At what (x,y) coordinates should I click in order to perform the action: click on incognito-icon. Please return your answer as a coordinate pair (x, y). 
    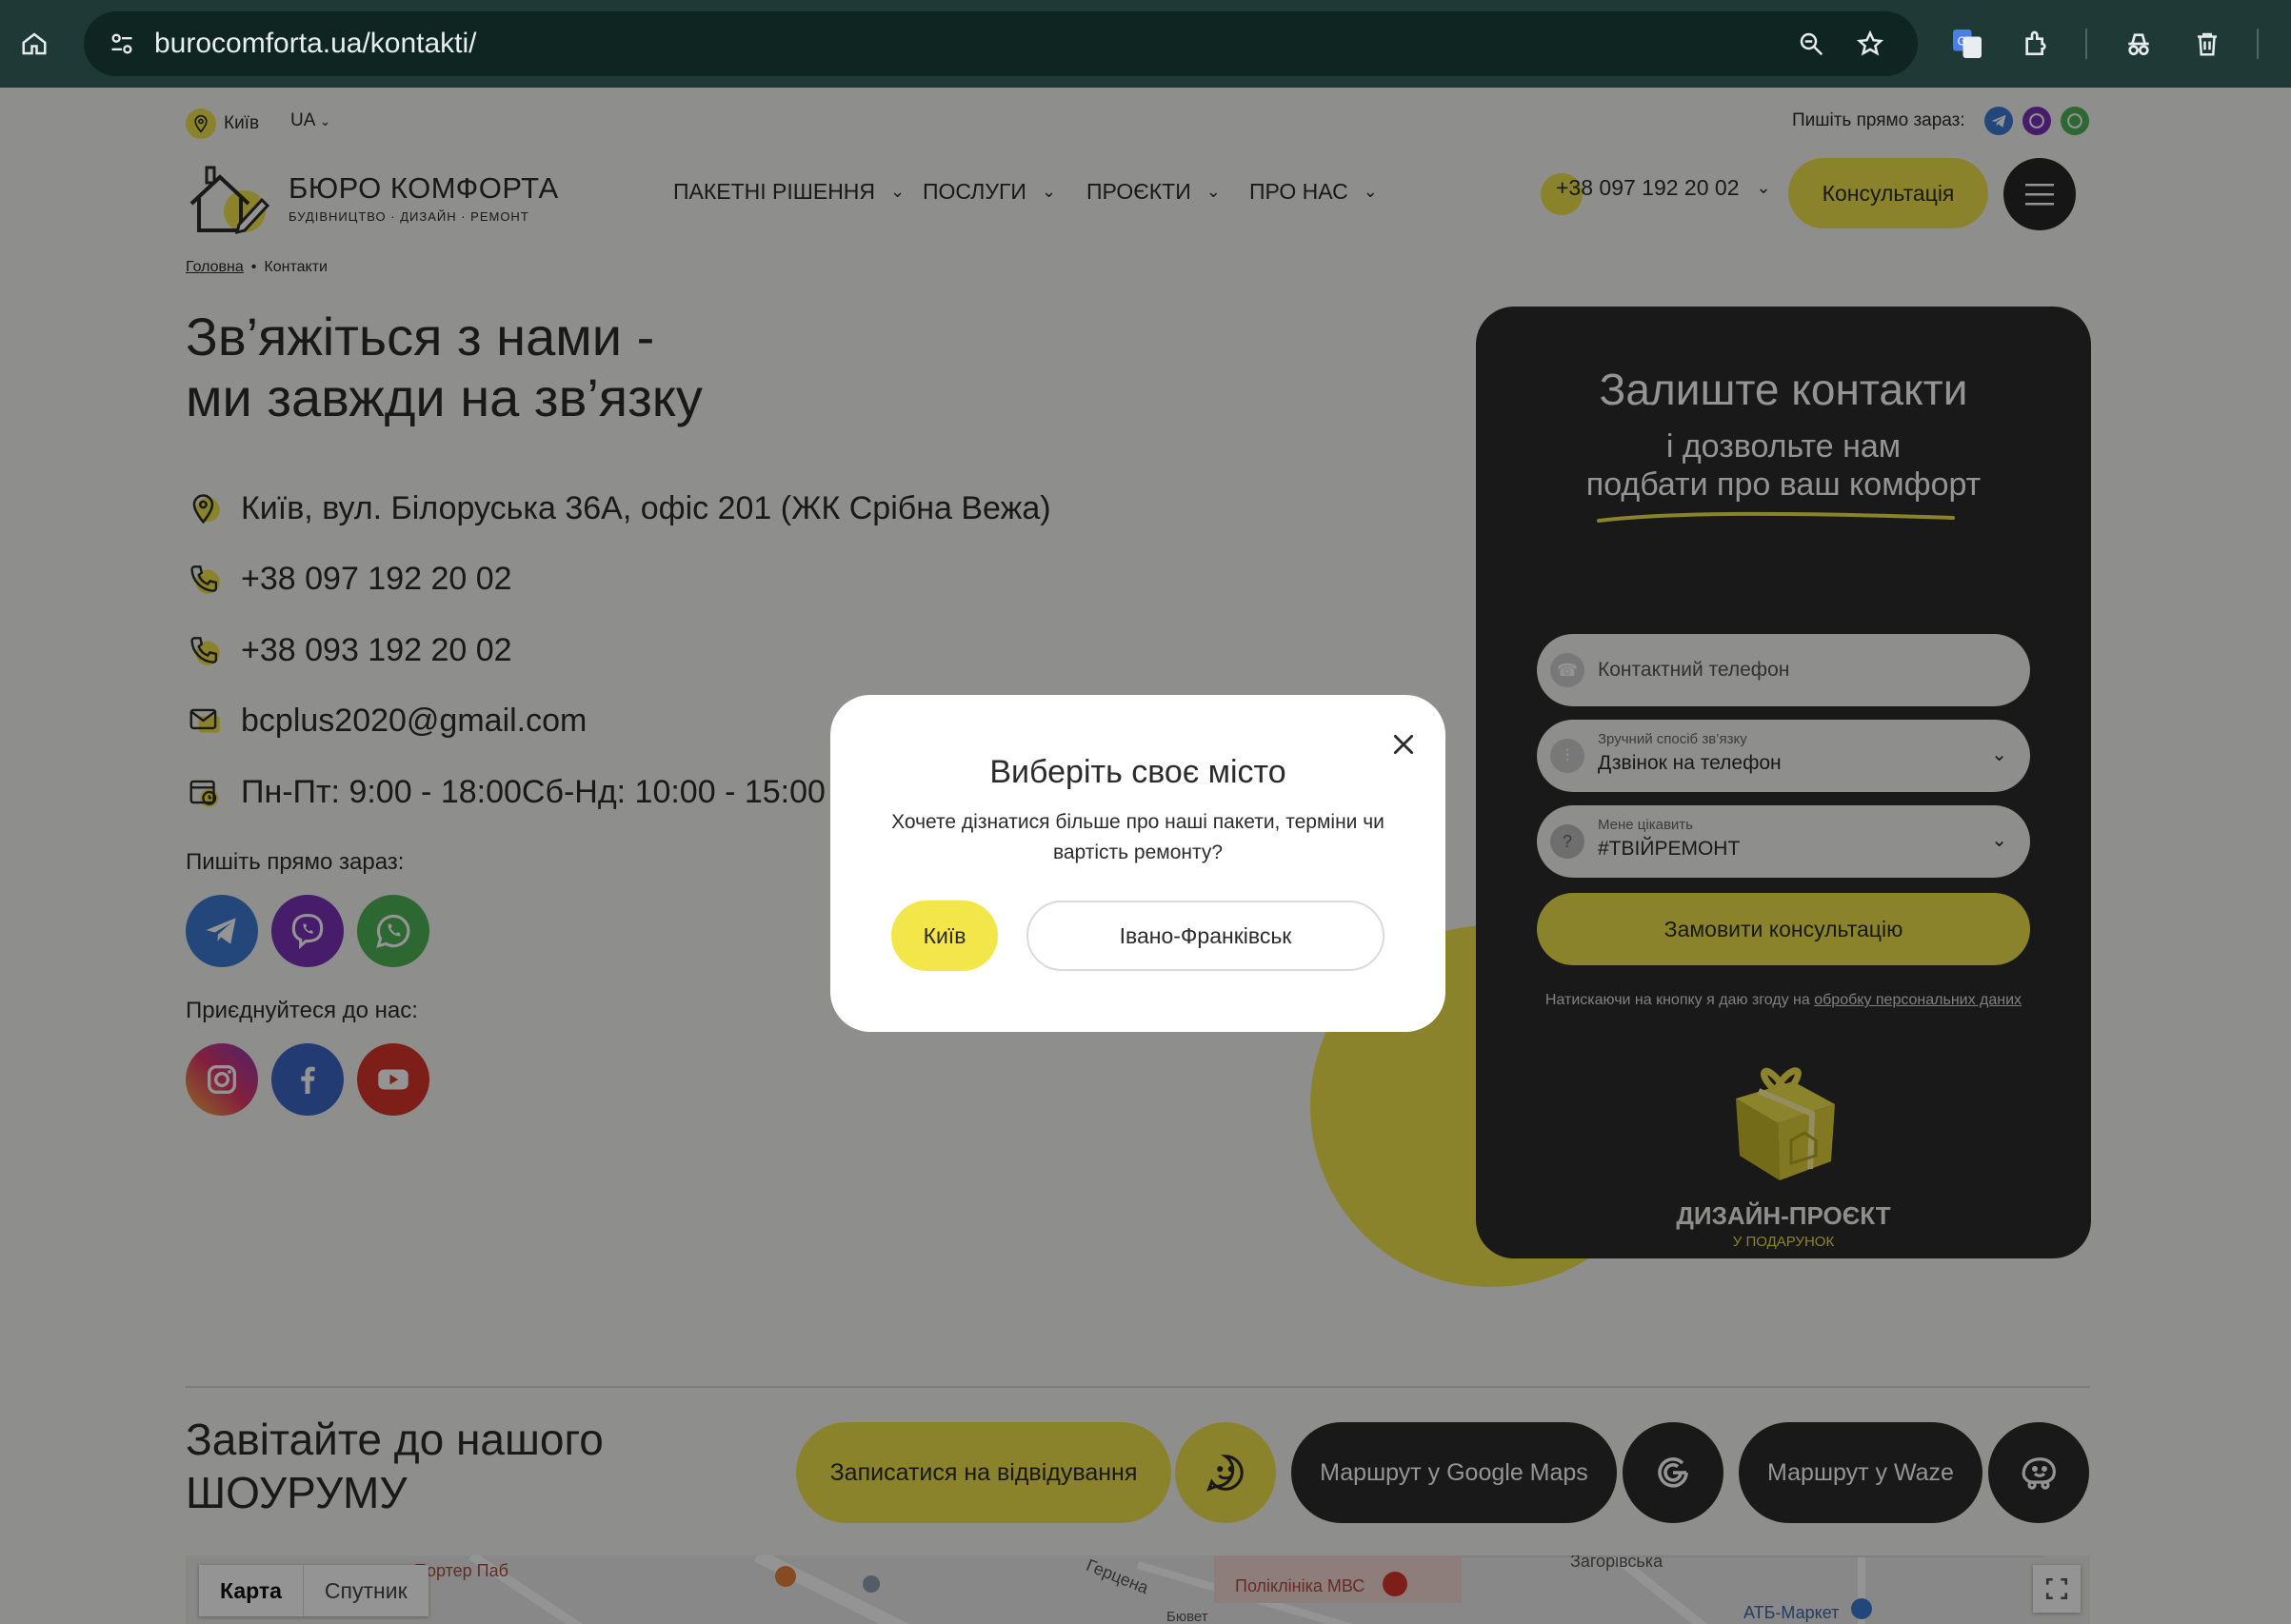
    Looking at the image, I should click on (2139, 44).